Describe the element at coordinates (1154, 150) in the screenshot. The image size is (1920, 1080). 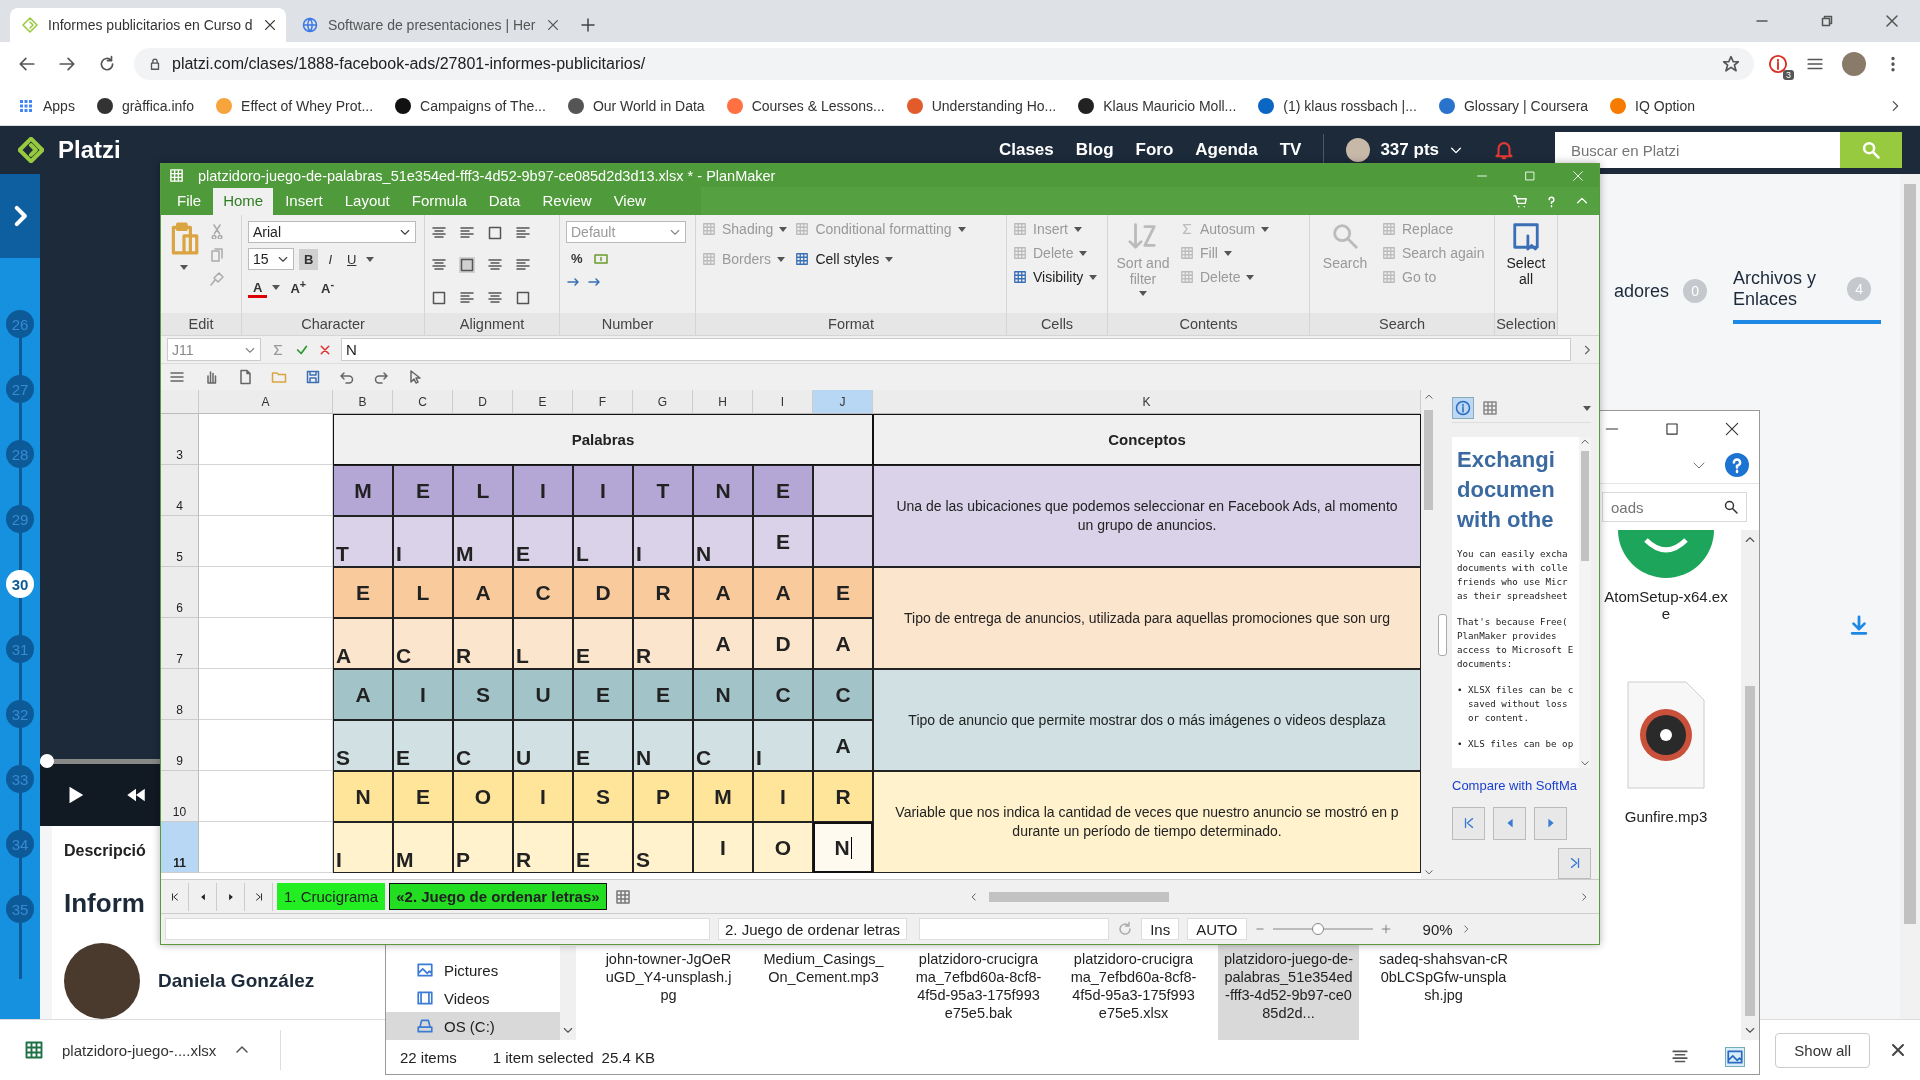
I see `nav-link: Foro` at that location.